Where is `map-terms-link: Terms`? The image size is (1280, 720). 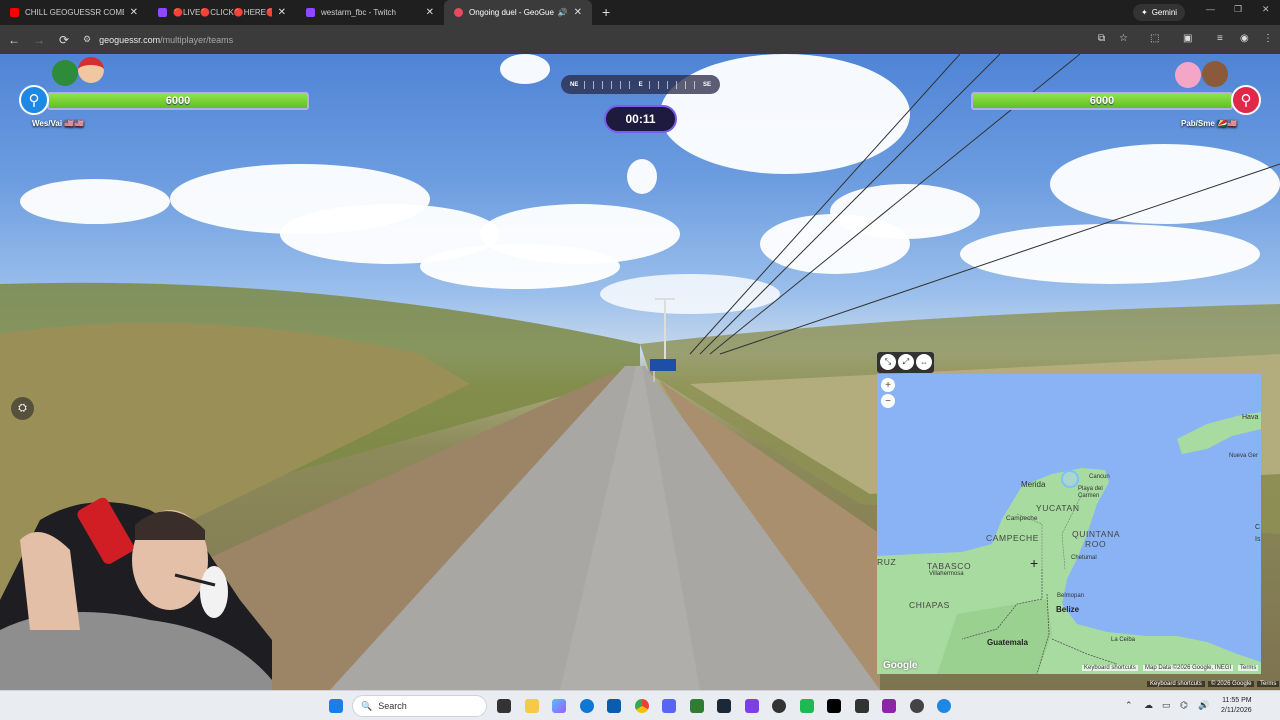 map-terms-link: Terms is located at coordinates (1248, 668).